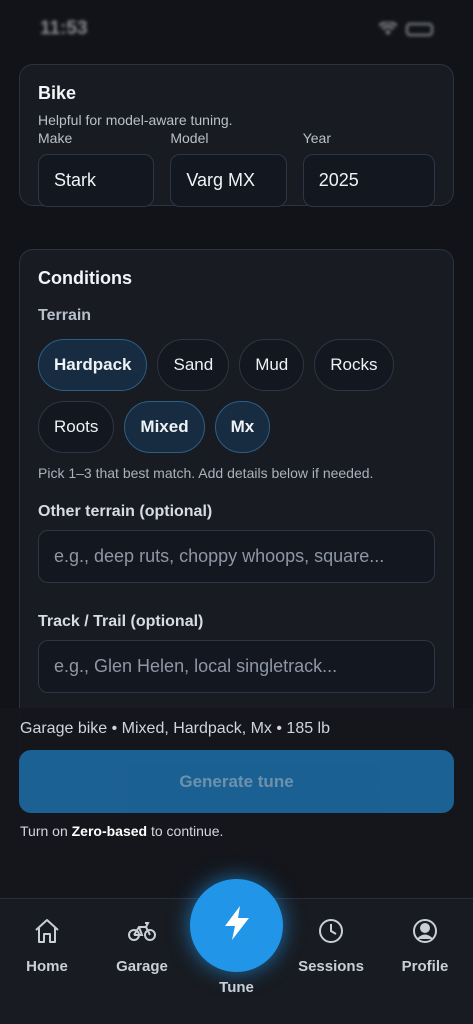  I want to click on year-input: 2025, so click(368, 180).